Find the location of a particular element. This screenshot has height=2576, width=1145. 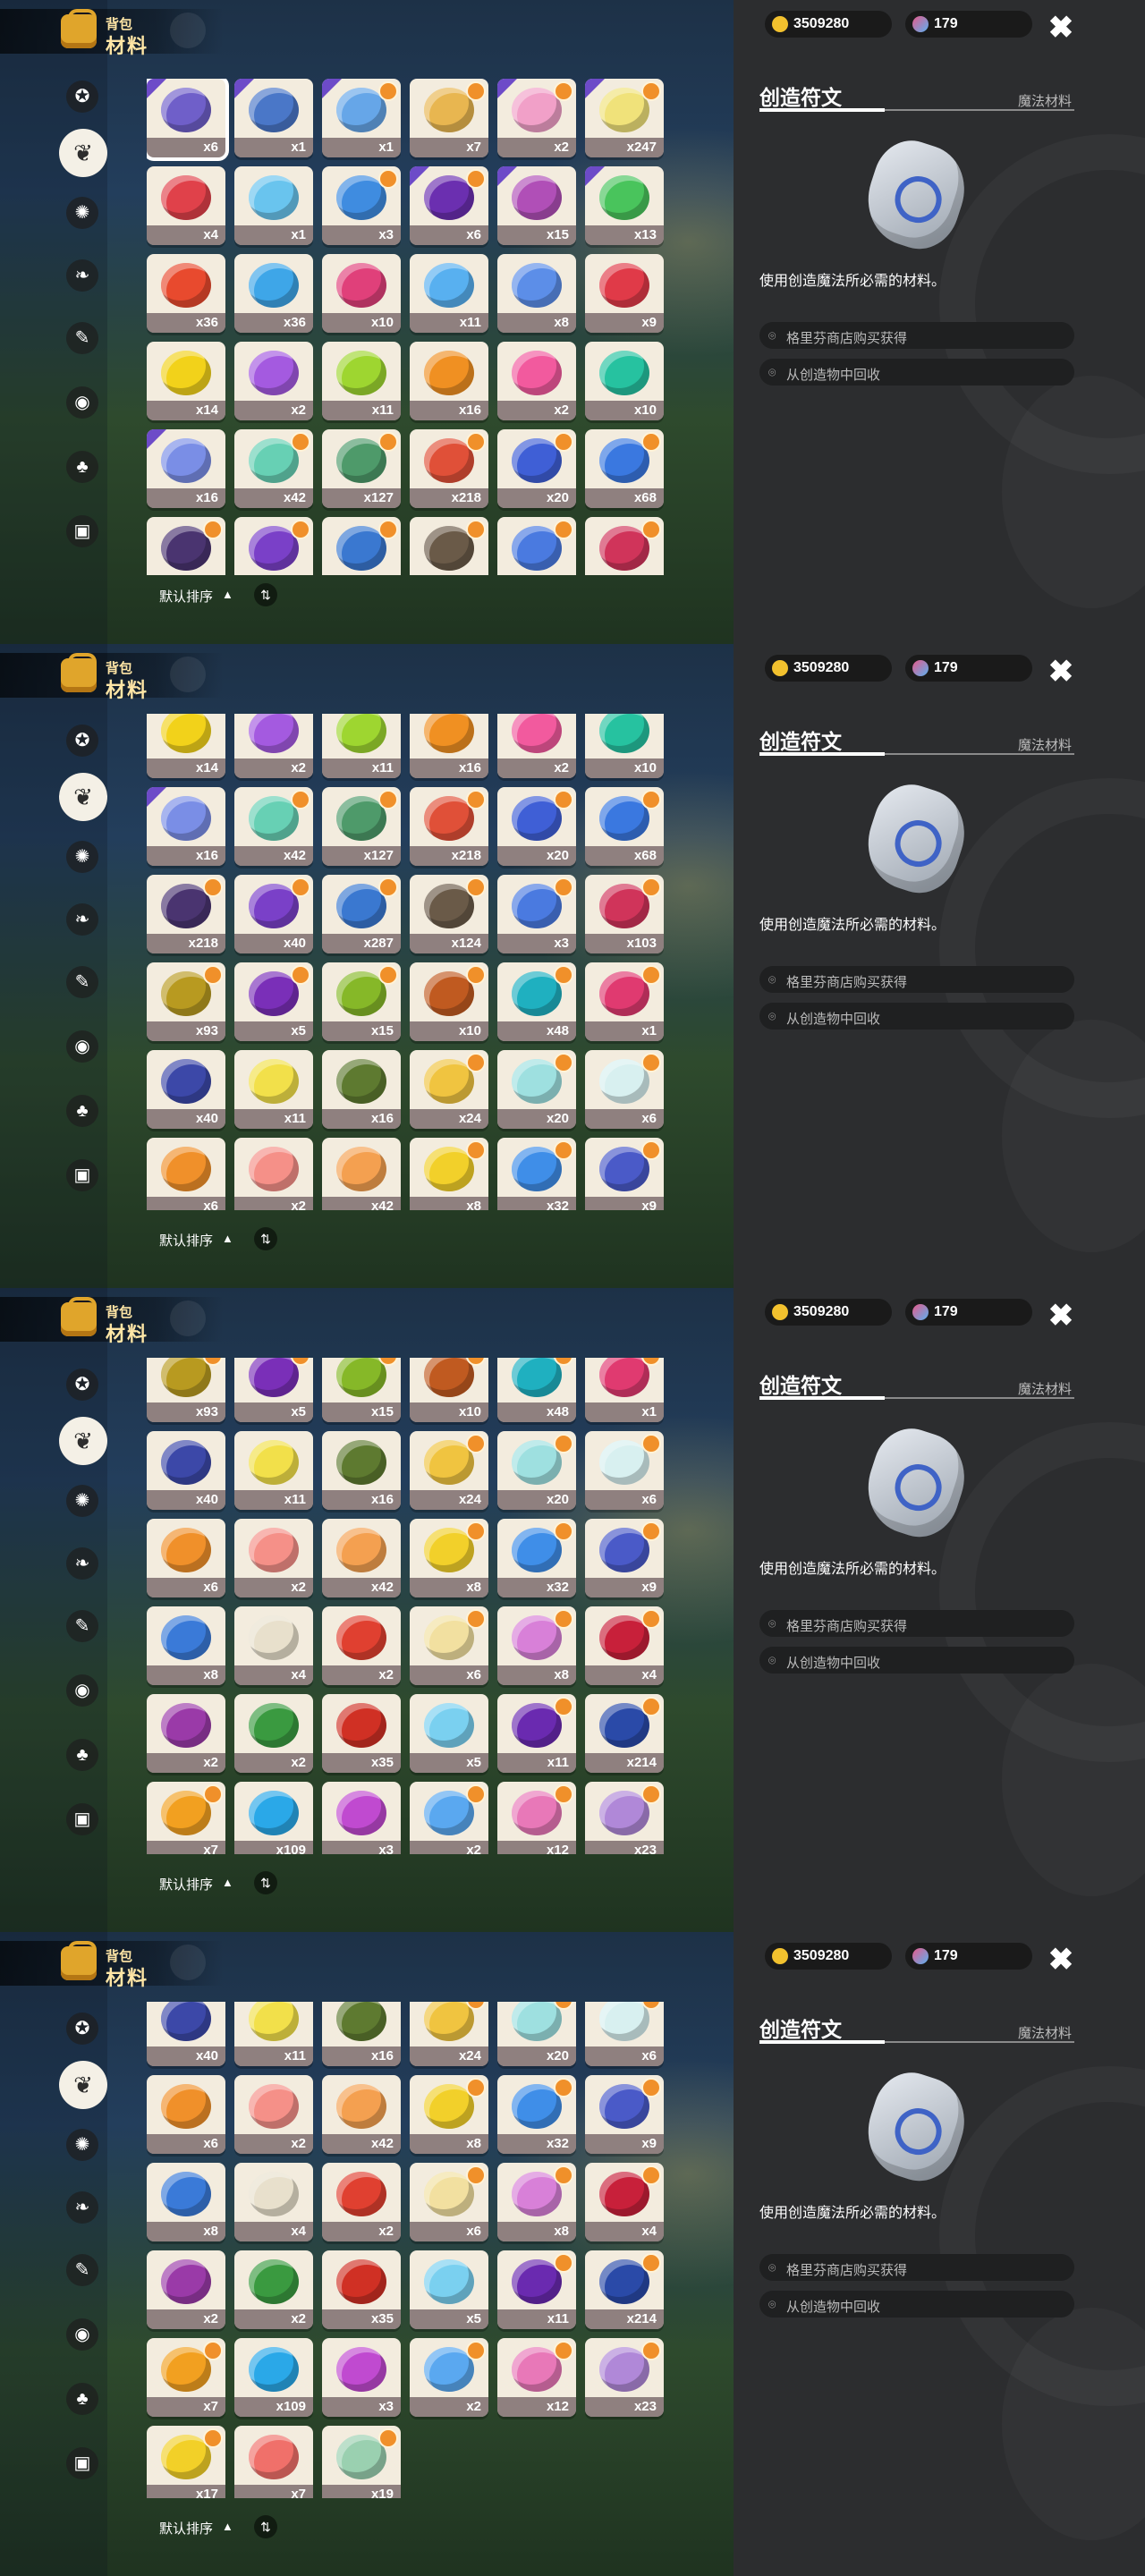

inventory-slot: x36 is located at coordinates (186, 293).